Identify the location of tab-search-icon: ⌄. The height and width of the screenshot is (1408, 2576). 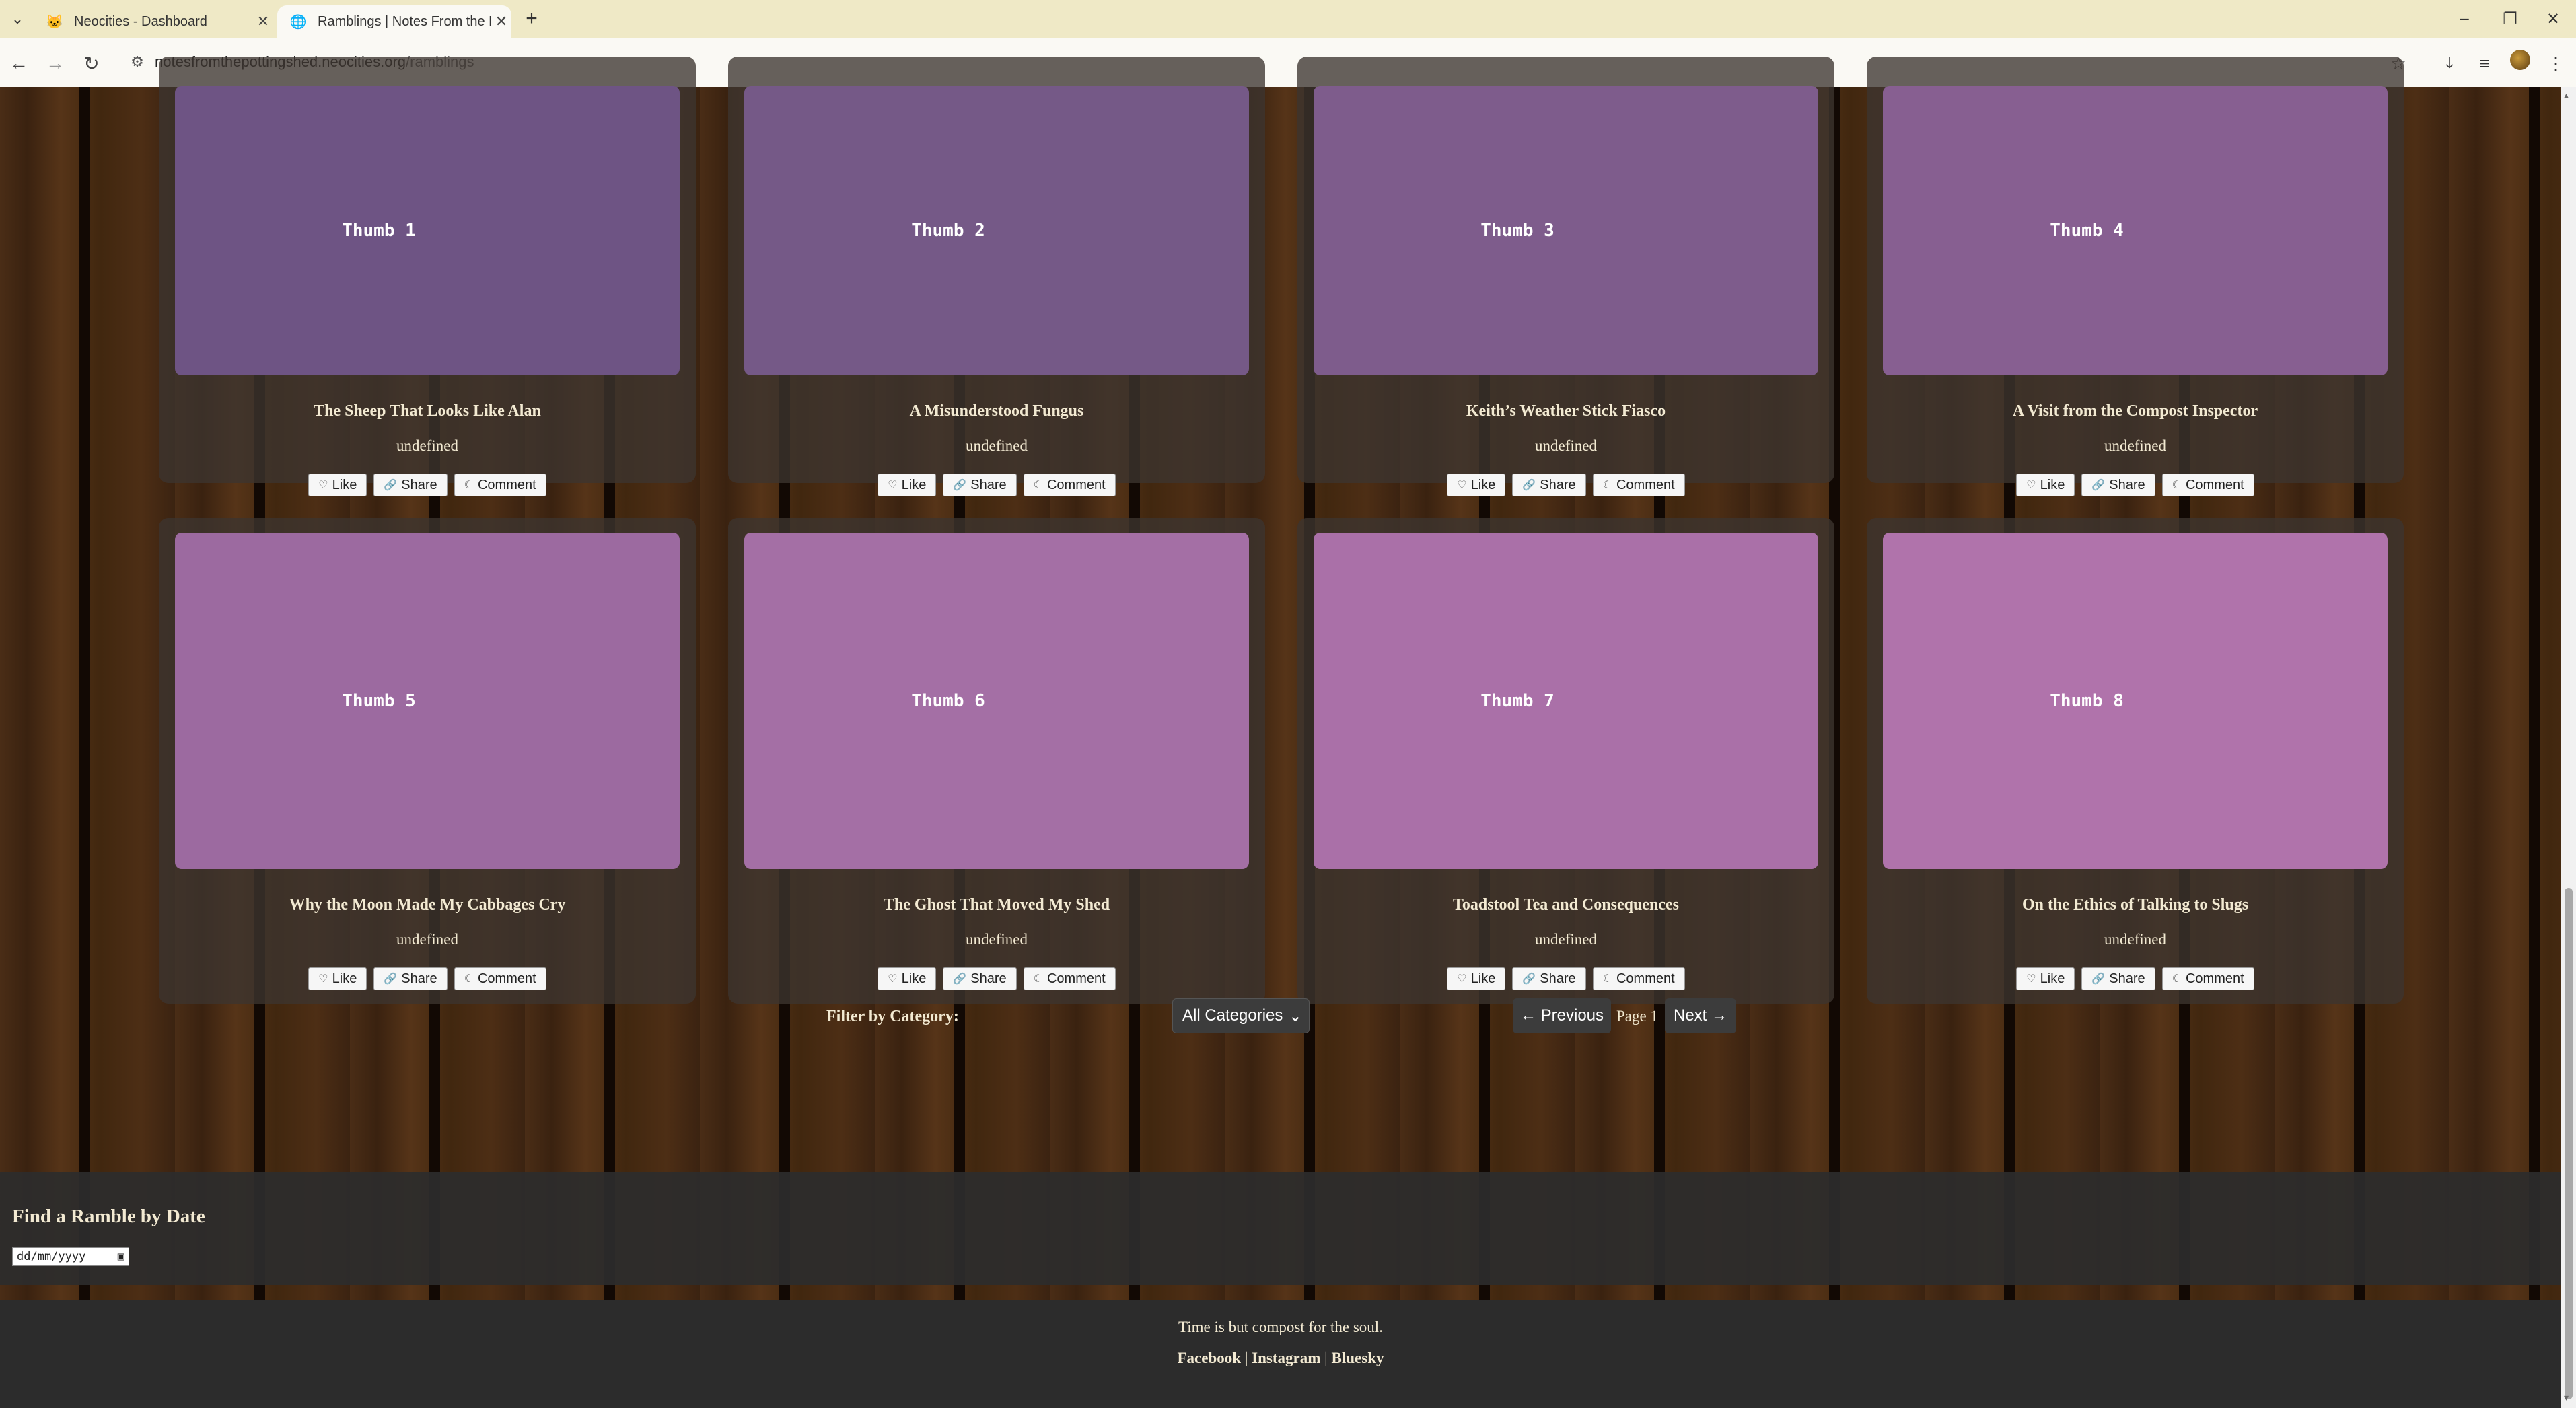
(17, 19).